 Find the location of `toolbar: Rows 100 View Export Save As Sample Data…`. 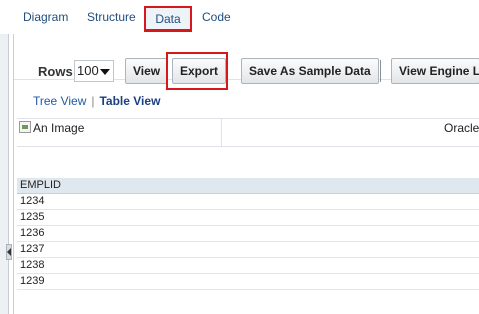

toolbar: Rows 100 View Export Save As Sample Data… is located at coordinates (246, 66).